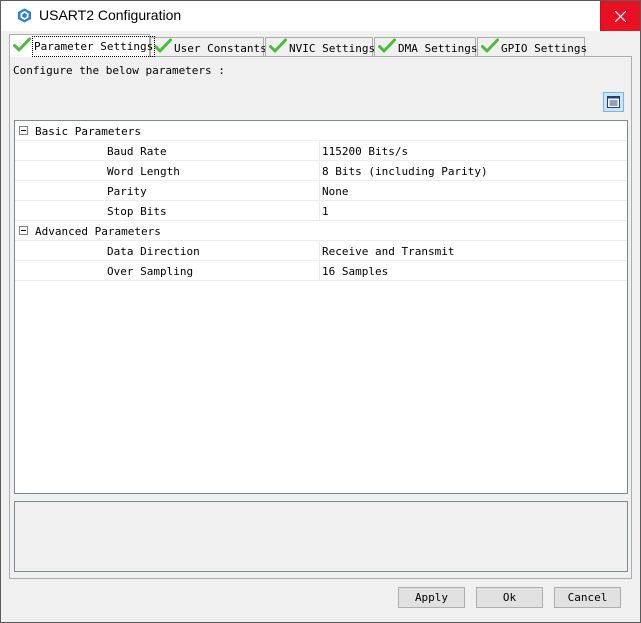  What do you see at coordinates (137, 151) in the screenshot?
I see `property-label: Baud Rate` at bounding box center [137, 151].